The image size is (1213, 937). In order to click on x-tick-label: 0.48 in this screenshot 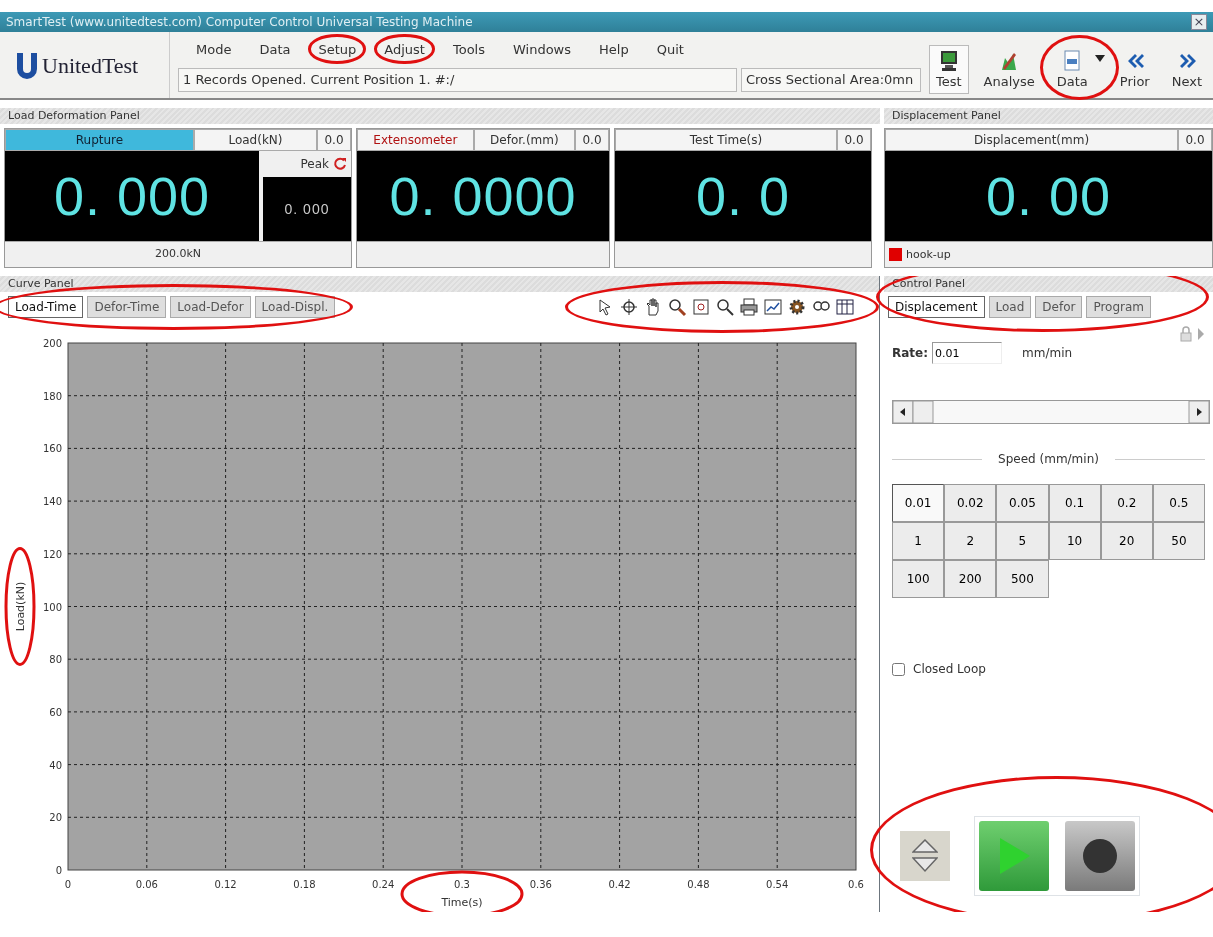, I will do `click(698, 884)`.